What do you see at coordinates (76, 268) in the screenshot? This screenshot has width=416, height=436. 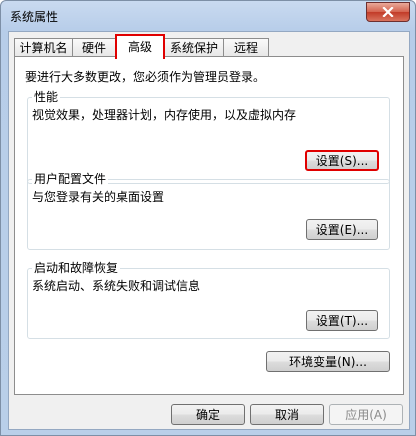 I see `startup-recovery-title: 启动和故障恢复` at bounding box center [76, 268].